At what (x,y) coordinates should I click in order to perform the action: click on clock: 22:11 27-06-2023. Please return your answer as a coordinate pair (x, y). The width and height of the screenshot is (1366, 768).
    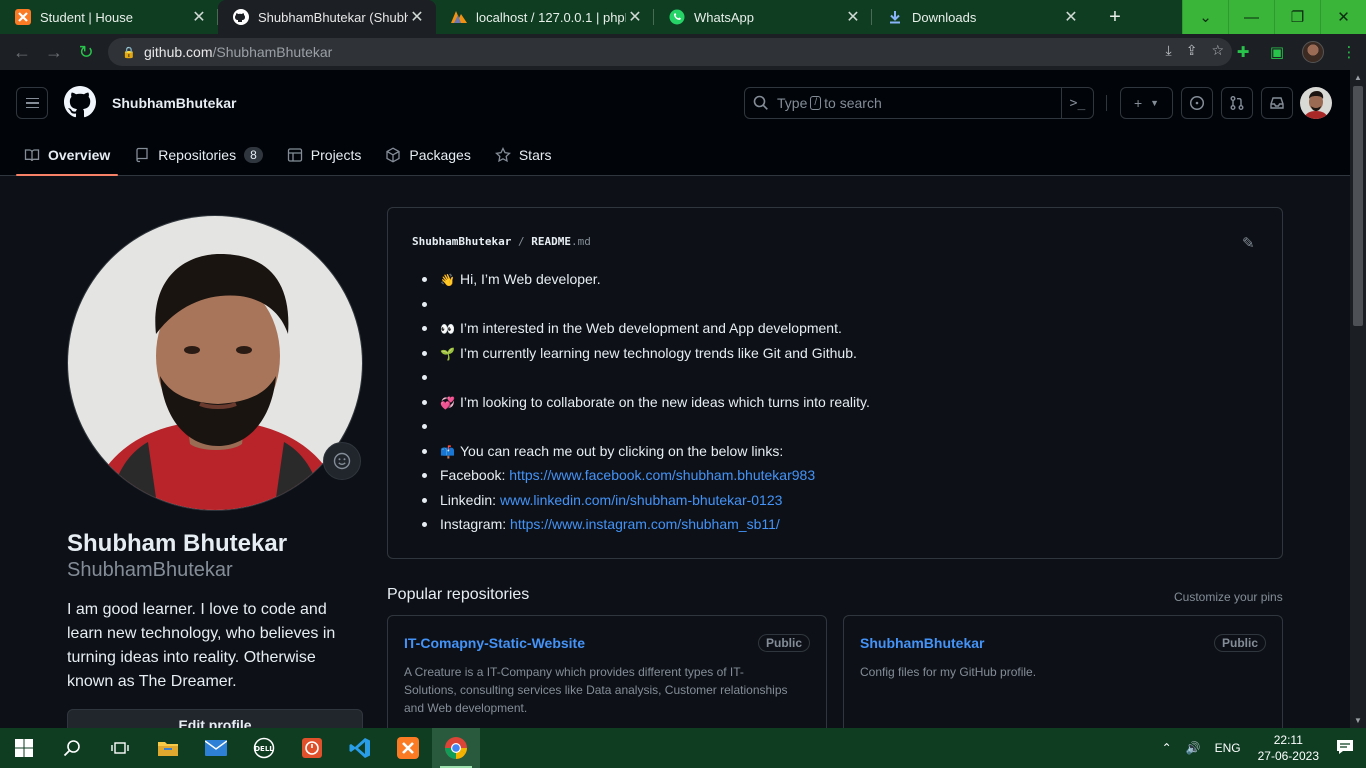
    Looking at the image, I should click on (1288, 748).